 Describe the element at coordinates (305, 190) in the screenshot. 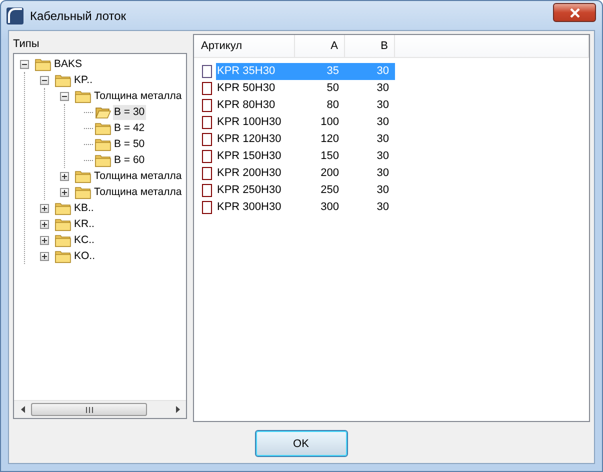

I see `table-row: KPR 250H30 250 30` at that location.